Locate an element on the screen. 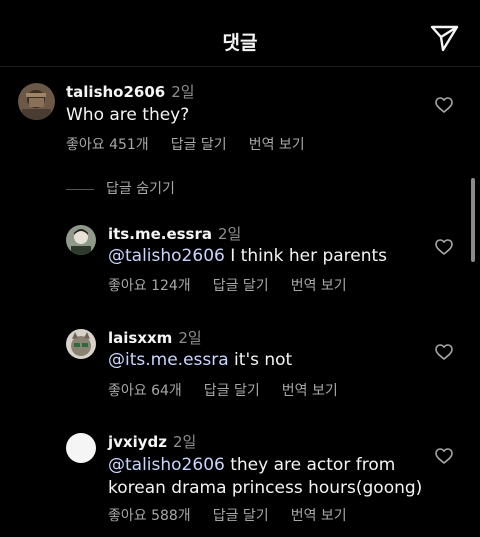 This screenshot has width=480, height=537. hide-replies-button: 답글 숨기기 is located at coordinates (120, 188).